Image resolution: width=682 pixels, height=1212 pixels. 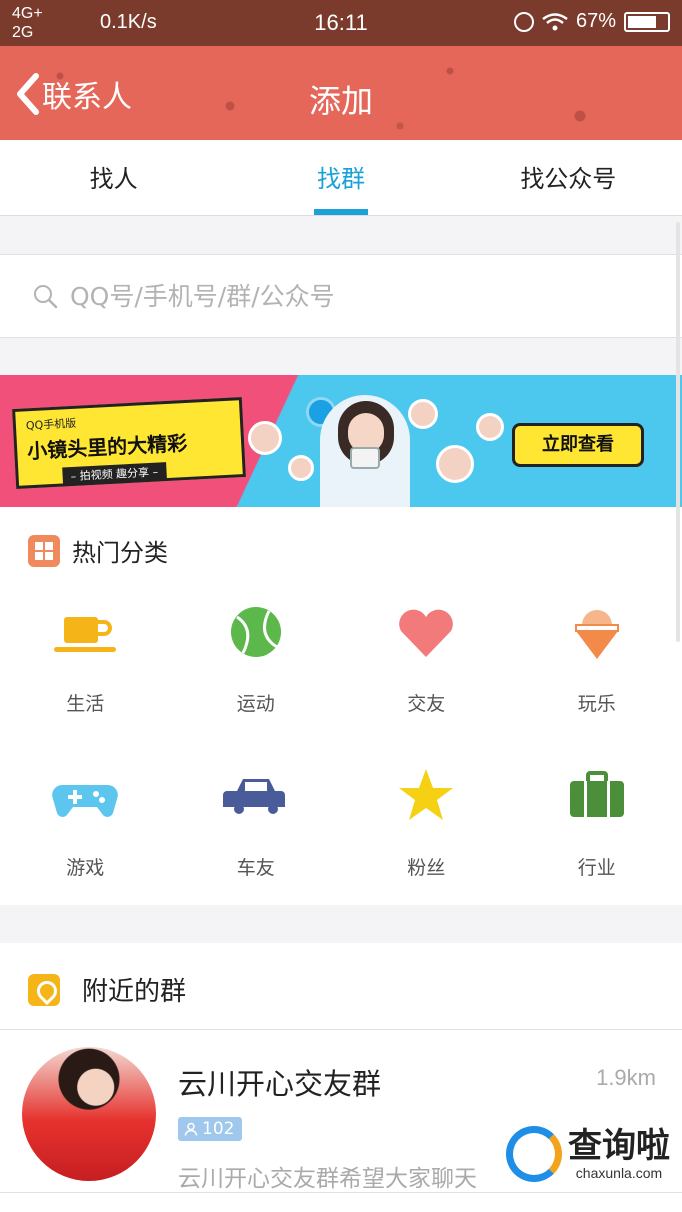 What do you see at coordinates (426, 868) in the screenshot?
I see `category-label: 粉丝` at bounding box center [426, 868].